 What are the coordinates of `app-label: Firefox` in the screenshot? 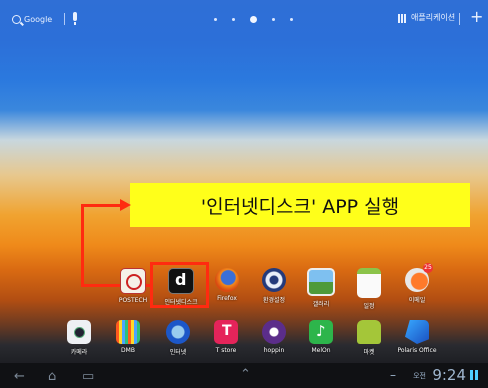 It's located at (227, 298).